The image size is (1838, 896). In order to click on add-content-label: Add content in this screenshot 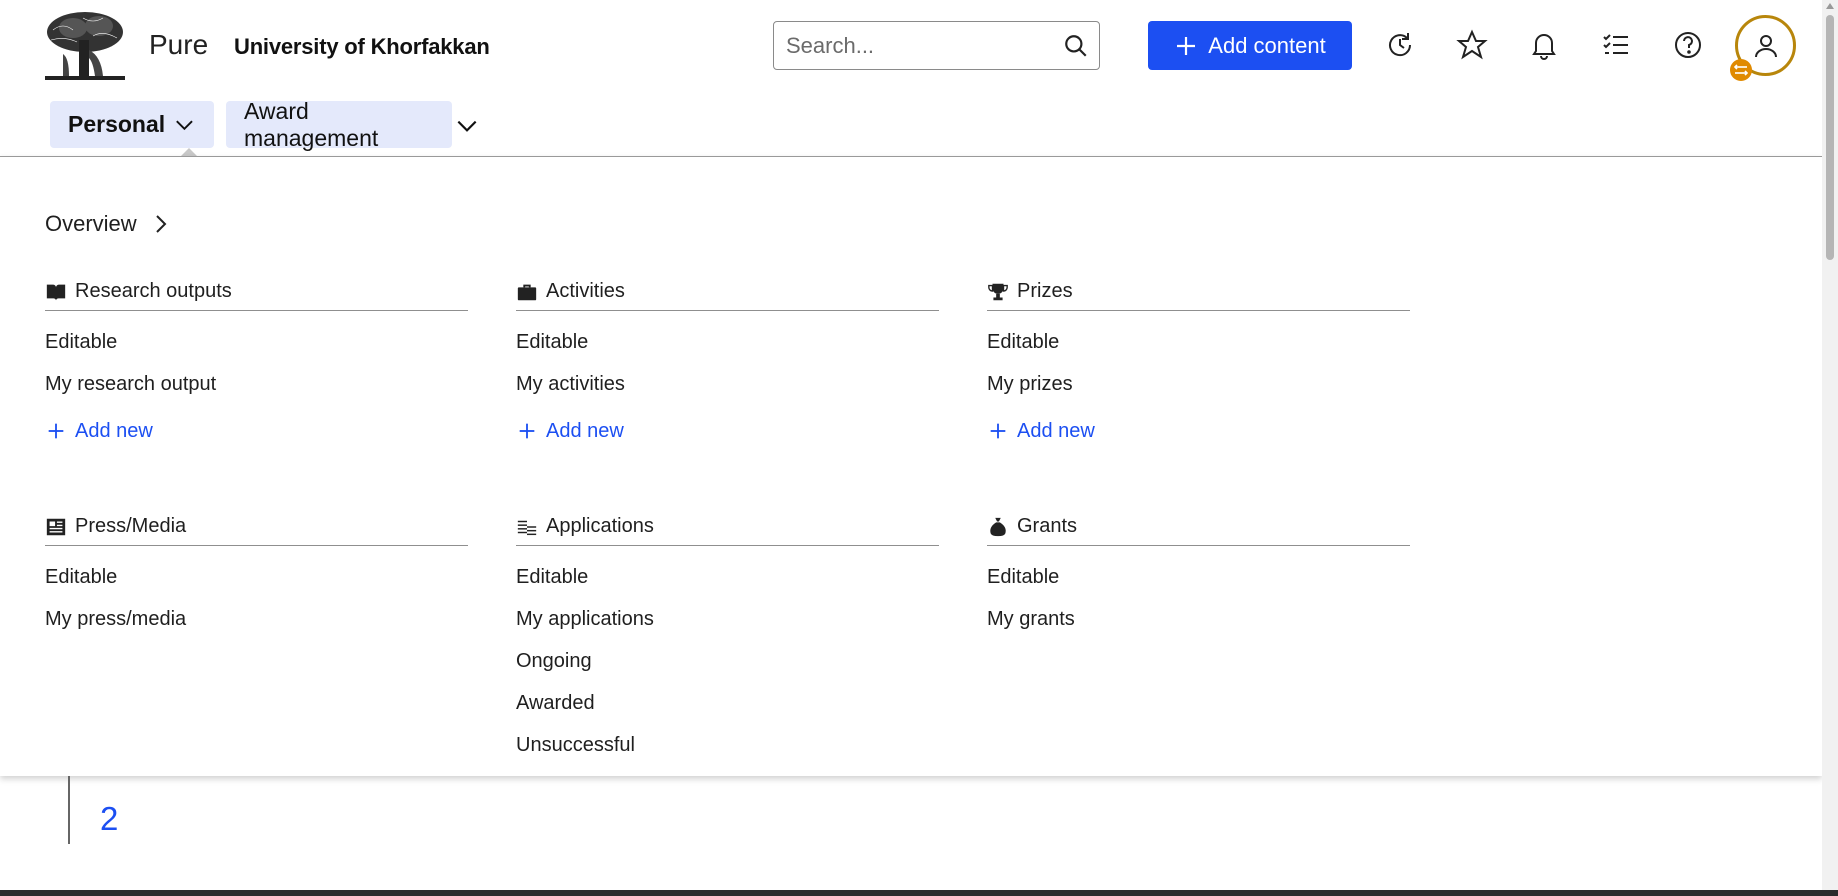, I will do `click(1267, 45)`.